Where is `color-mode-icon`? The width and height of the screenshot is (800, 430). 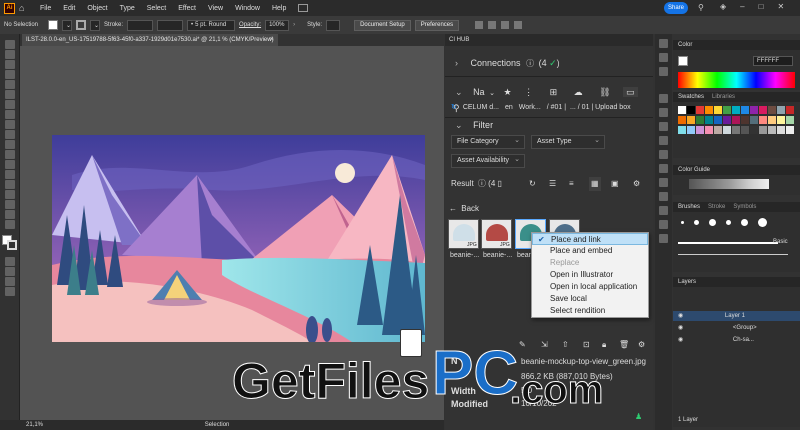 color-mode-icon is located at coordinates (10, 261).